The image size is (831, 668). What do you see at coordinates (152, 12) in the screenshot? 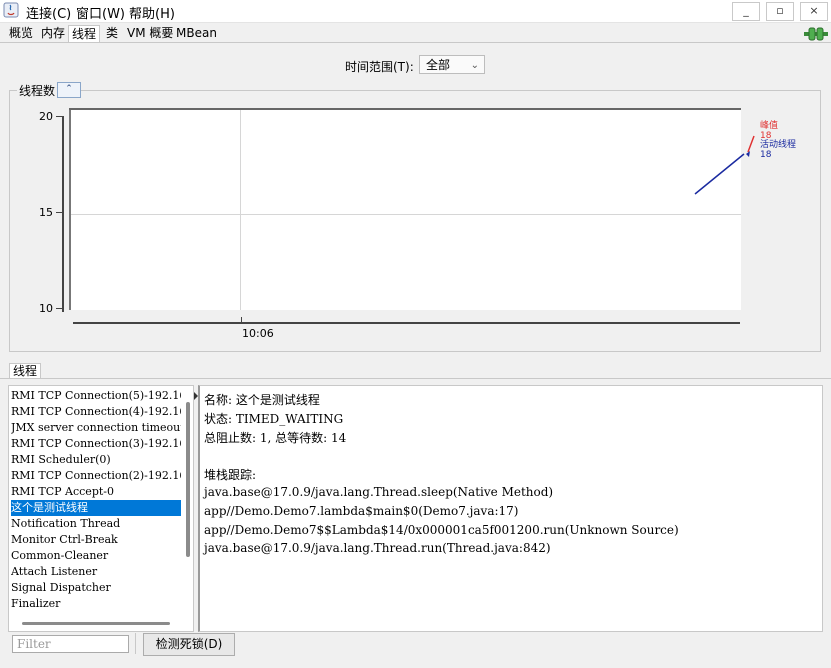
I see `menu-help: 帮助(H)` at bounding box center [152, 12].